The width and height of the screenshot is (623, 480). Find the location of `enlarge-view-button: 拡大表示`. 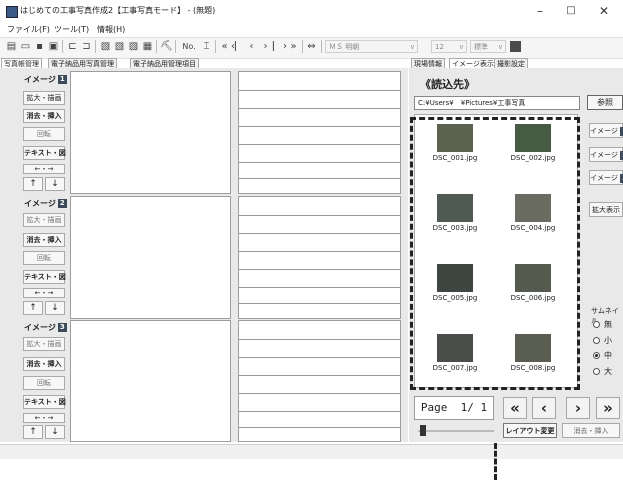

enlarge-view-button: 拡大表示 is located at coordinates (606, 209).